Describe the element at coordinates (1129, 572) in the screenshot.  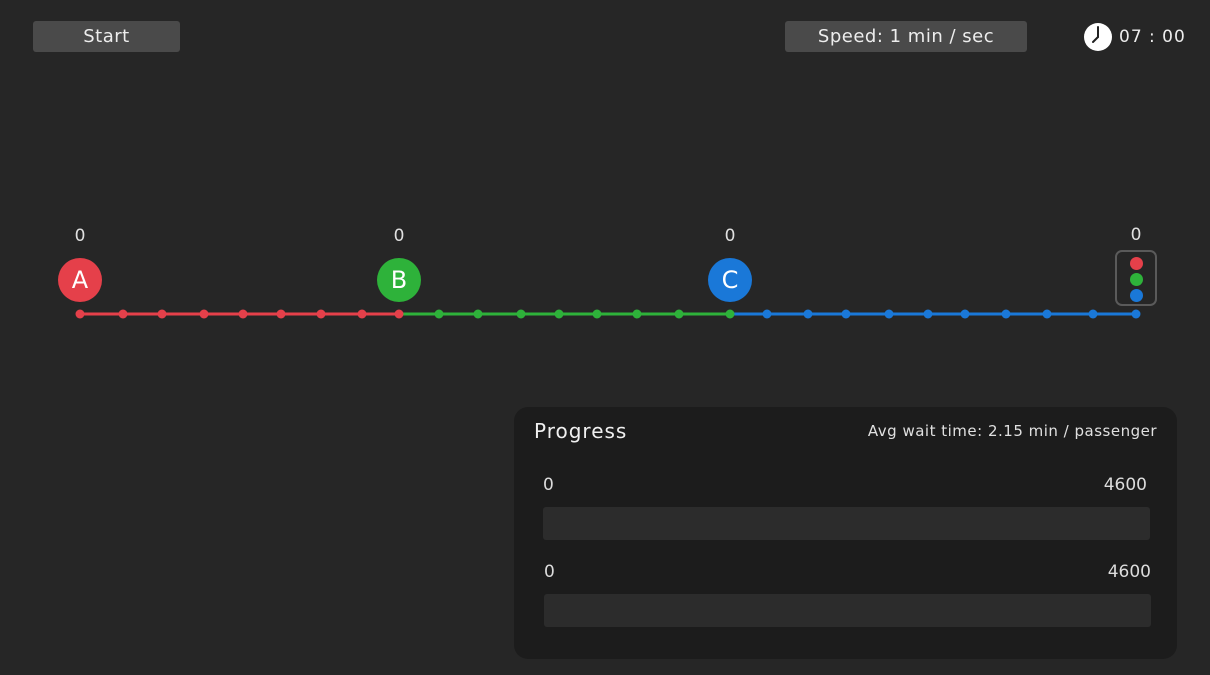
I see `progress-bar-2-max: 4600` at that location.